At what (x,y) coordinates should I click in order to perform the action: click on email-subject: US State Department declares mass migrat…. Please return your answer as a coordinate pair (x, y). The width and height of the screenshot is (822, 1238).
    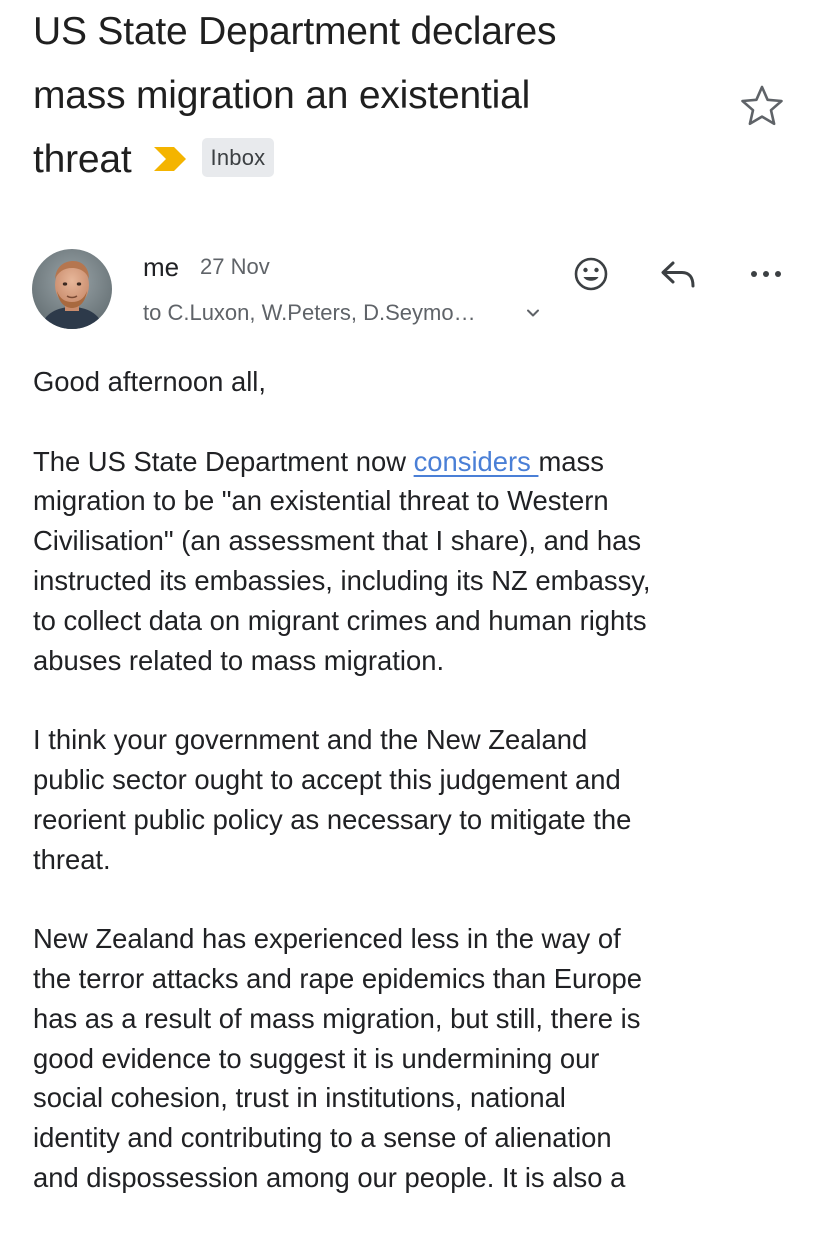
    Looking at the image, I should click on (378, 96).